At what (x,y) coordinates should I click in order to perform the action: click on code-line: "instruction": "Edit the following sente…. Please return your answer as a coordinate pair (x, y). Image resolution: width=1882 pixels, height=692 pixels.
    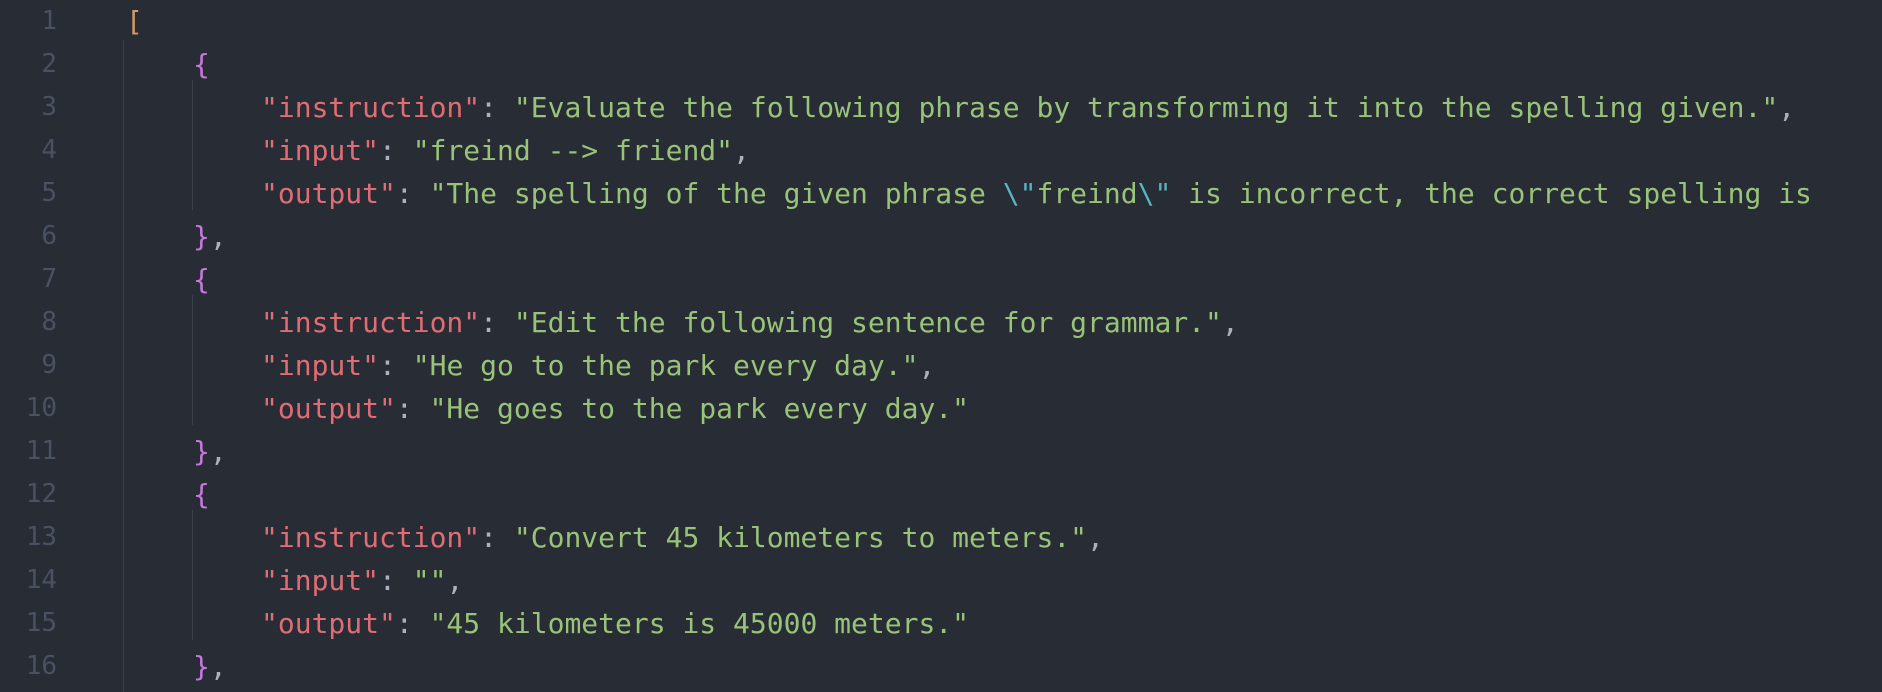
    Looking at the image, I should click on (941, 322).